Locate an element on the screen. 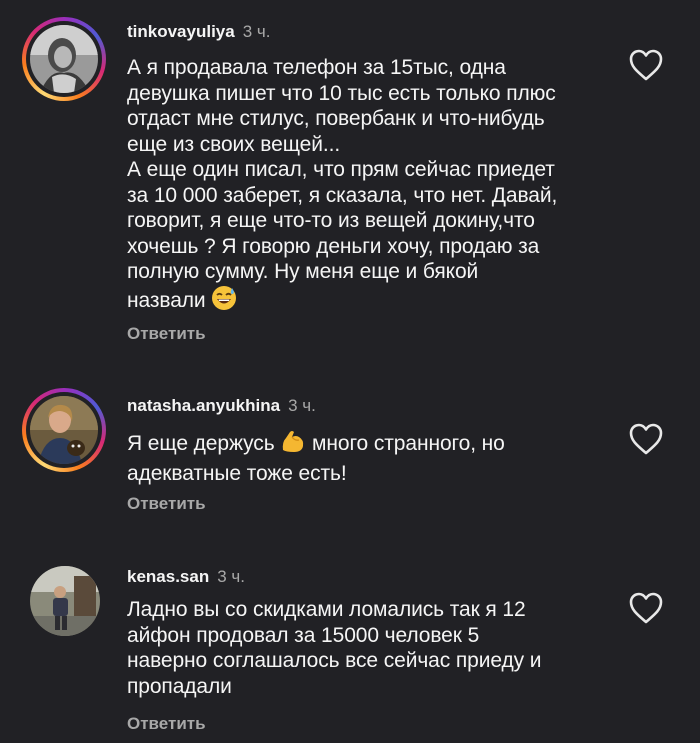 This screenshot has height=743, width=700. comment-line-text: Я еще держусь is located at coordinates (201, 443).